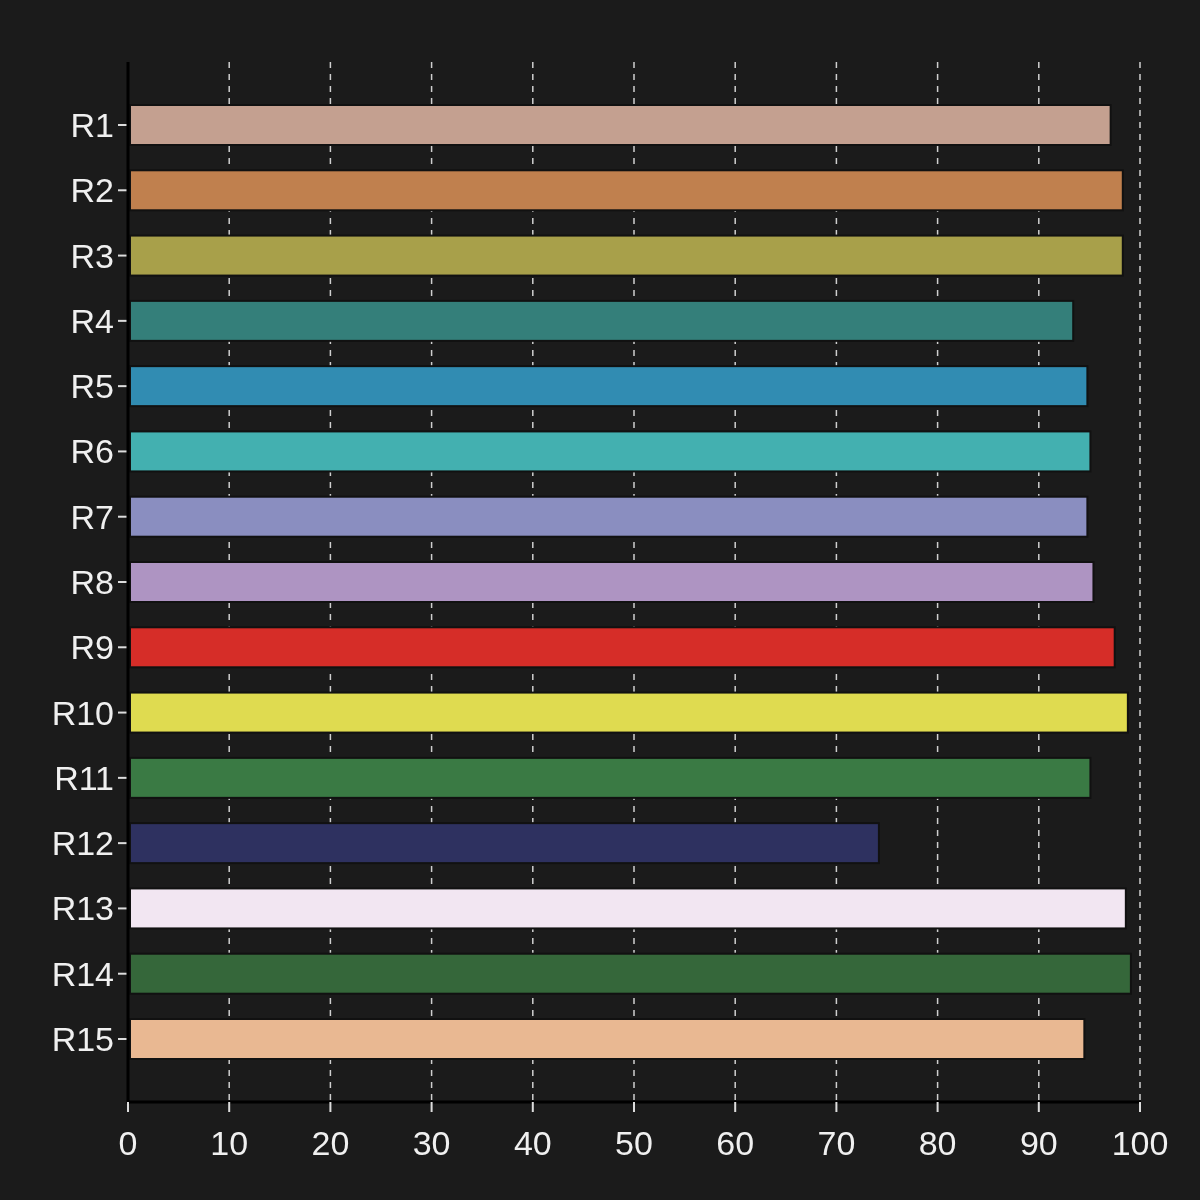 The image size is (1200, 1200). I want to click on y-tick-label: R13, so click(82, 908).